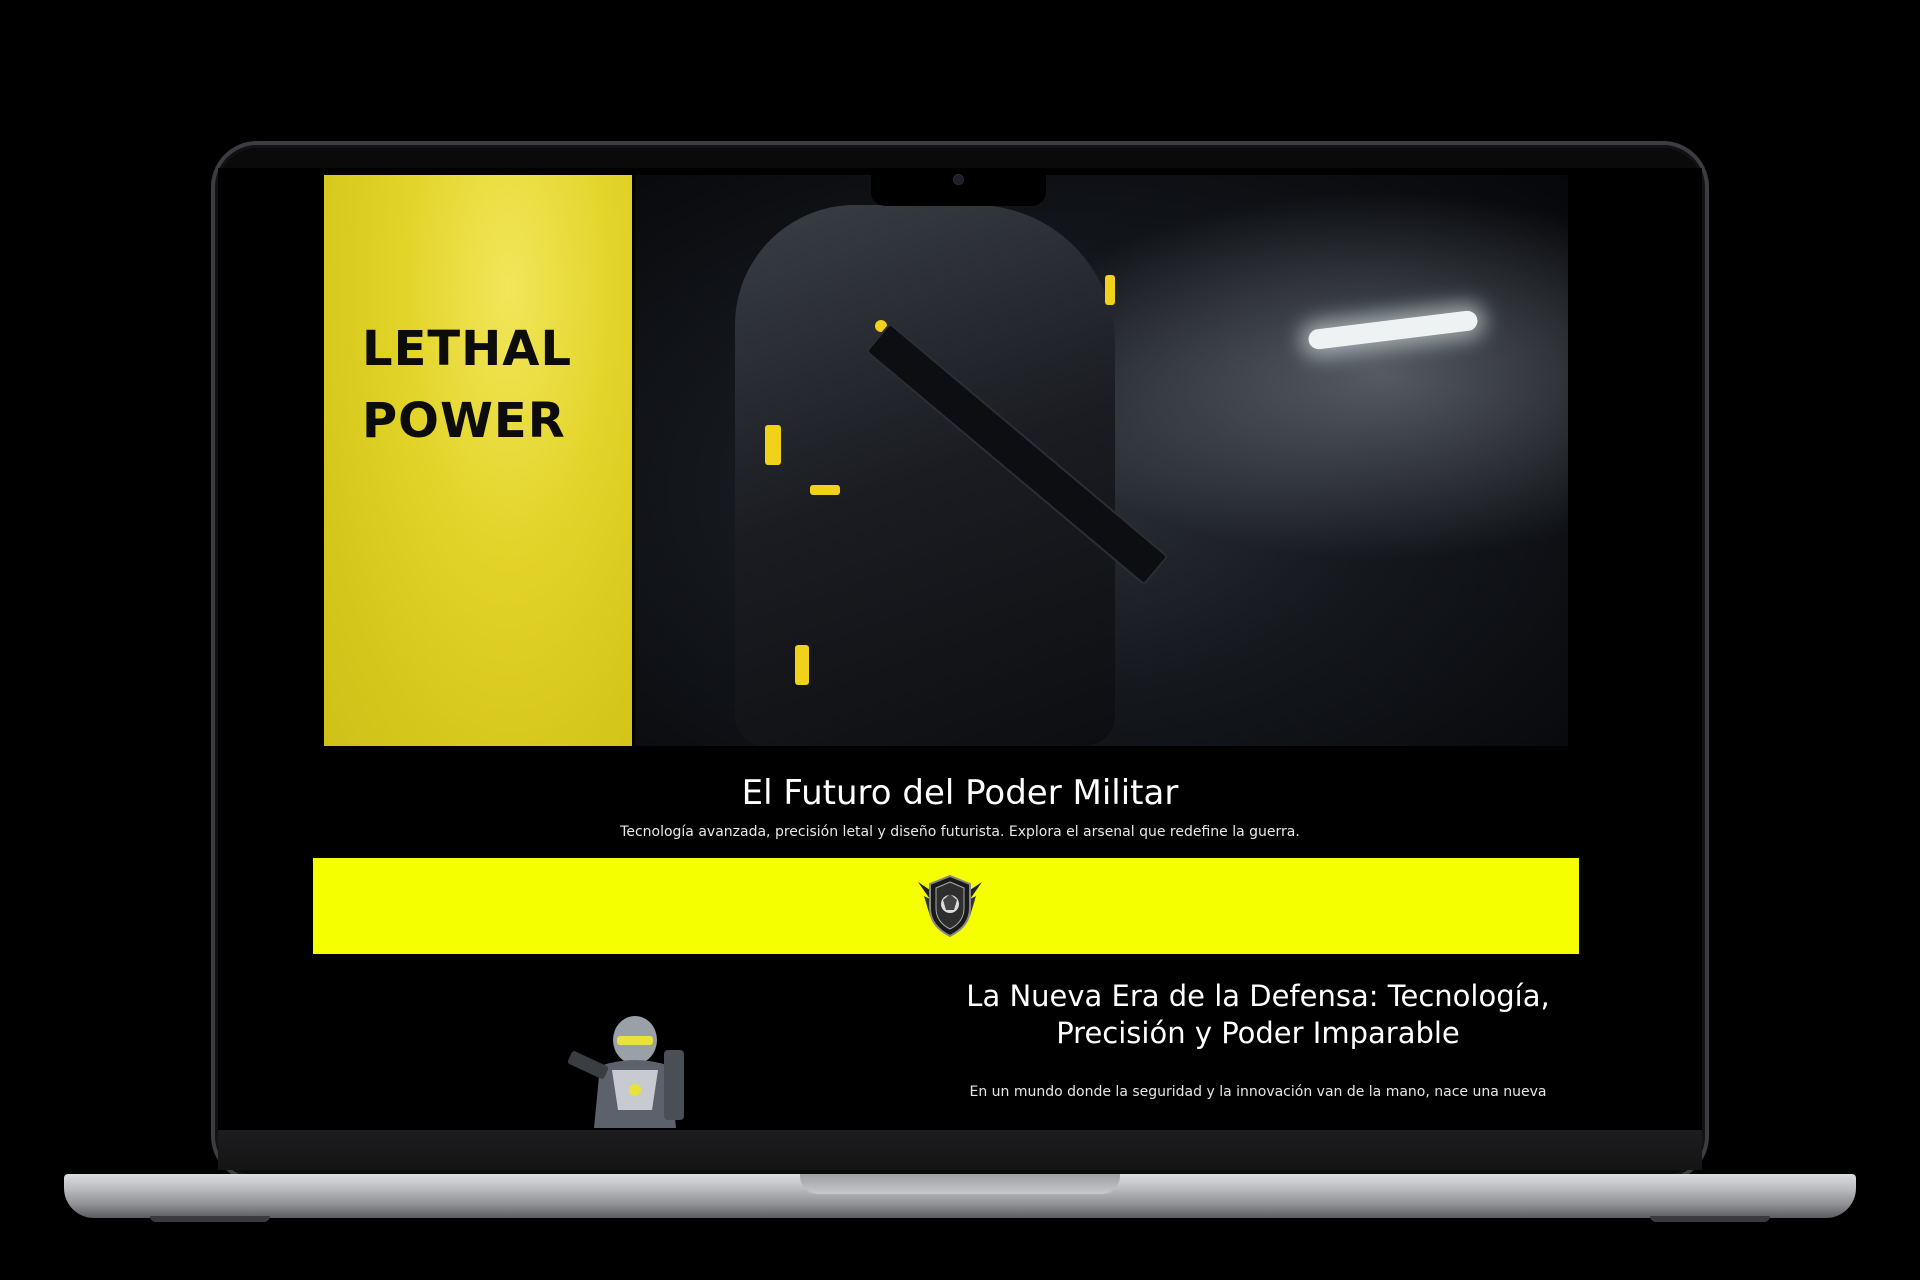  What do you see at coordinates (1393, 330) in the screenshot?
I see `background-light` at bounding box center [1393, 330].